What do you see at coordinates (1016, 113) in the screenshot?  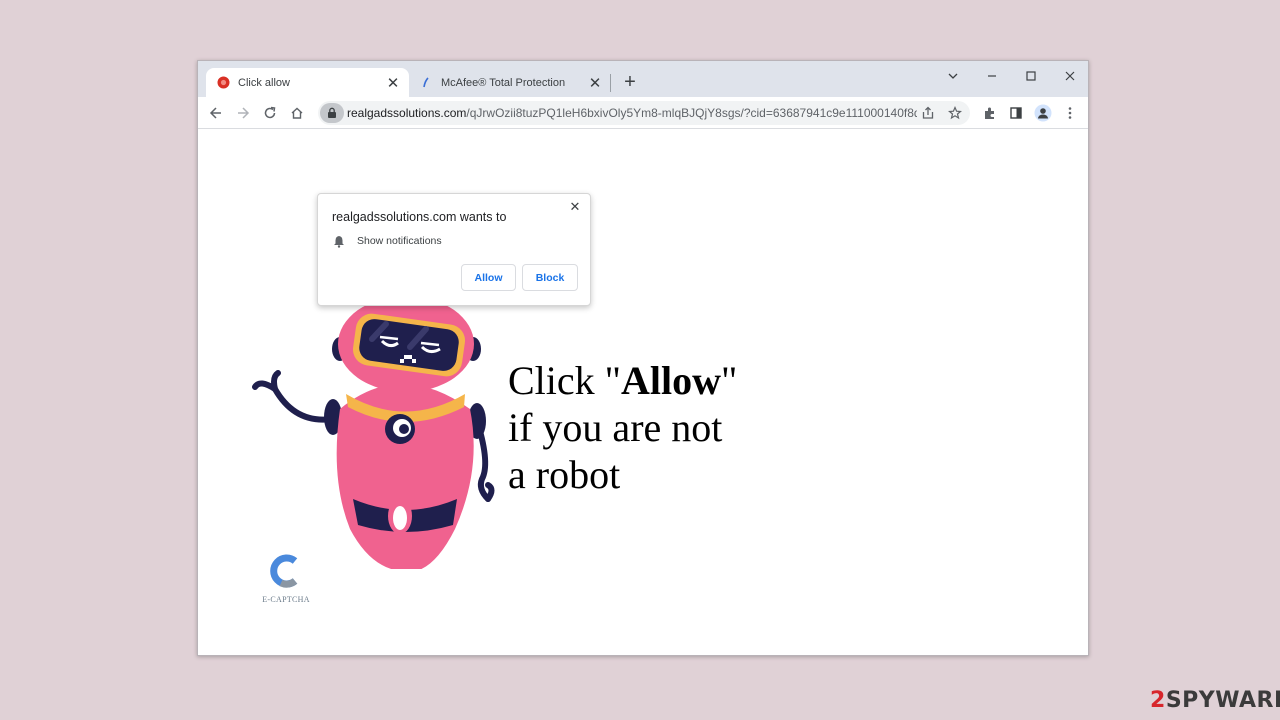 I see `side-panel-icon` at bounding box center [1016, 113].